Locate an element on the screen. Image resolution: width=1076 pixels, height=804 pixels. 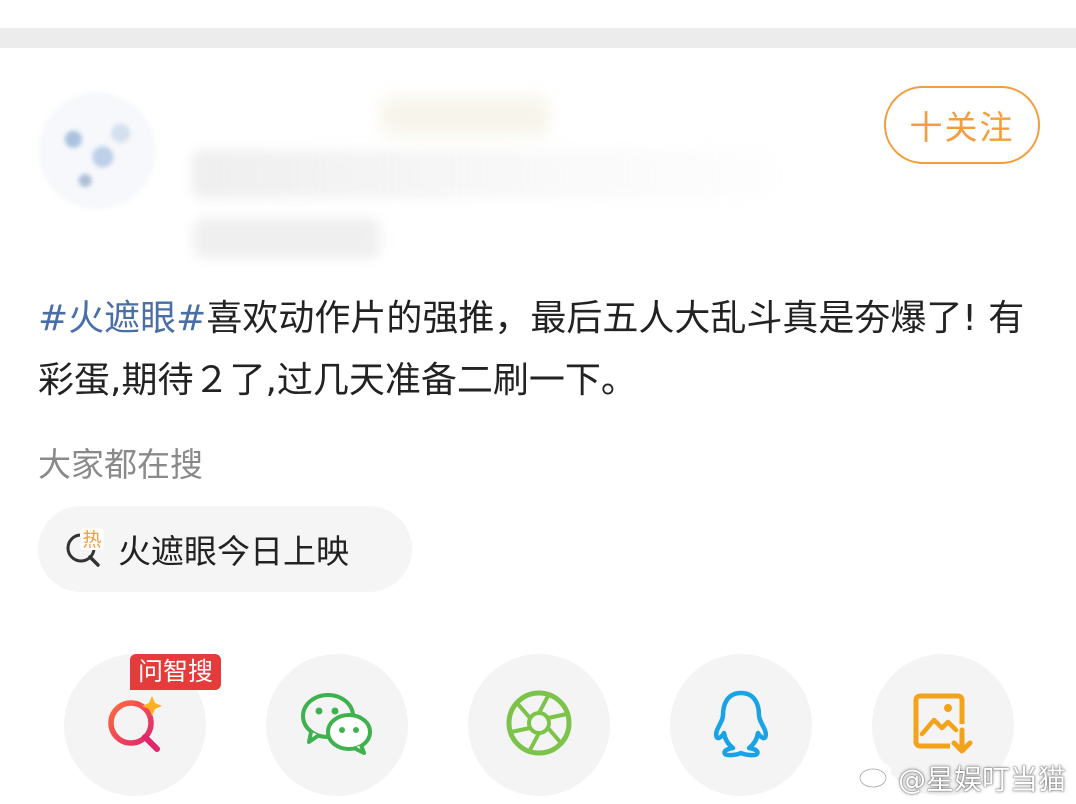
hot-mark: 热 is located at coordinates (91, 540).